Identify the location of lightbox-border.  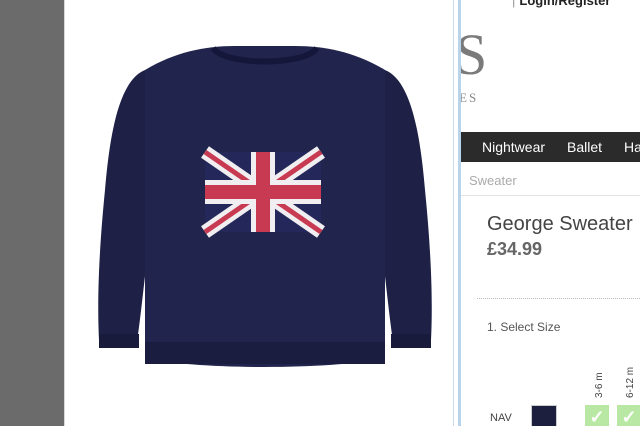
(453, 213).